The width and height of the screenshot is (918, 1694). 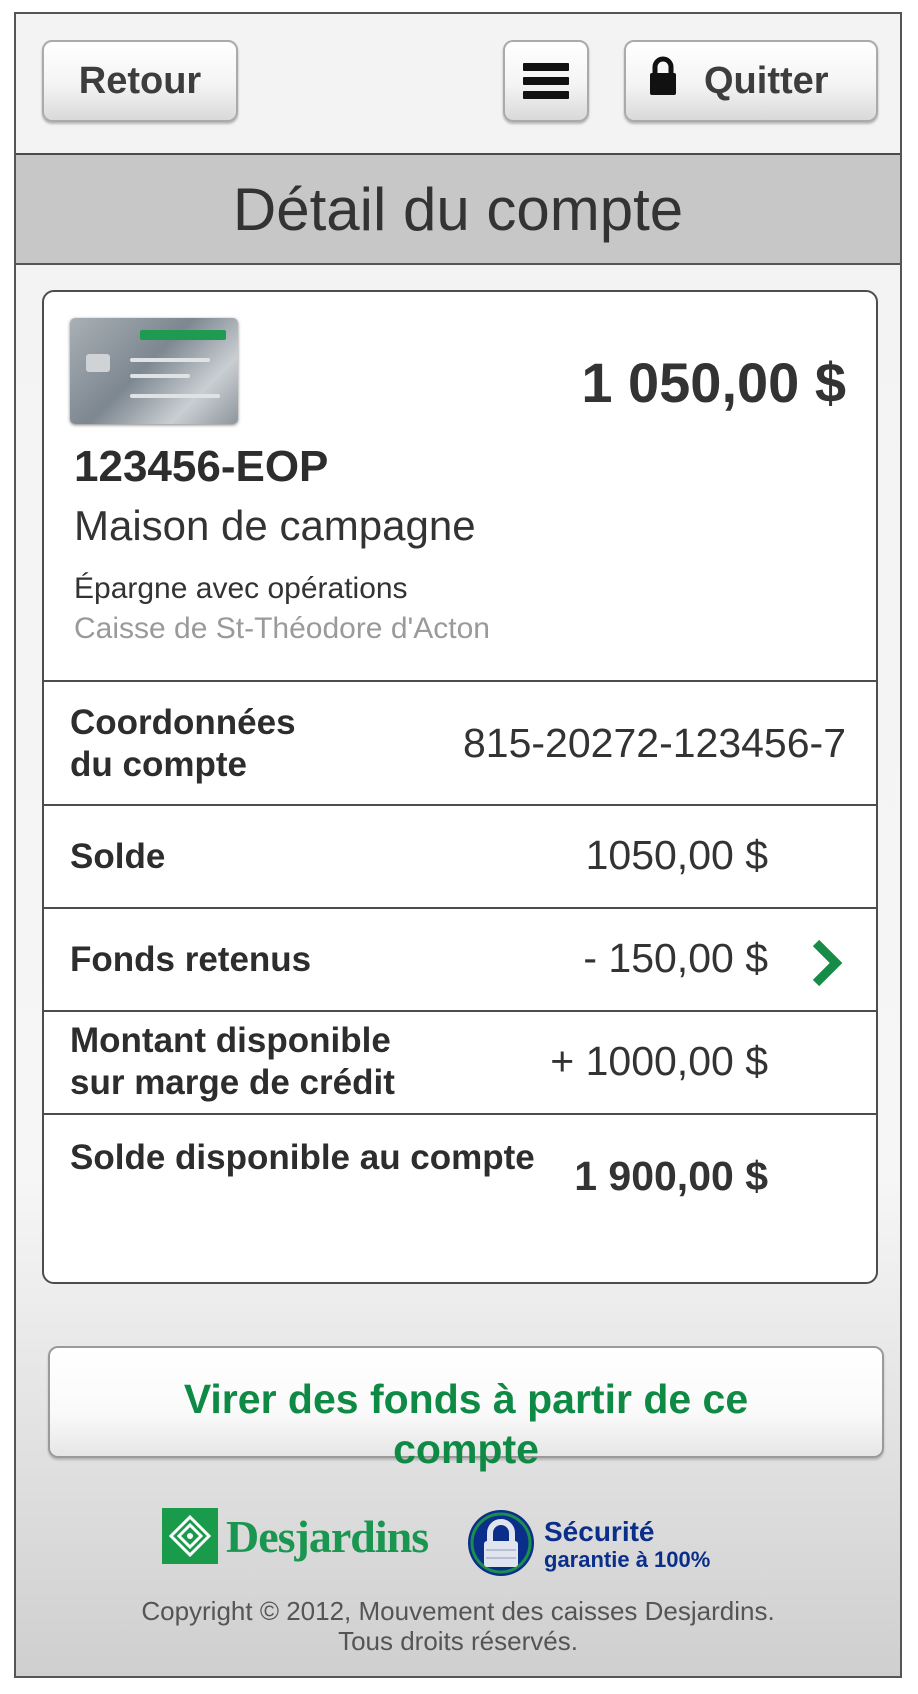 I want to click on marge-value: + 1000,00 $, so click(x=659, y=1061).